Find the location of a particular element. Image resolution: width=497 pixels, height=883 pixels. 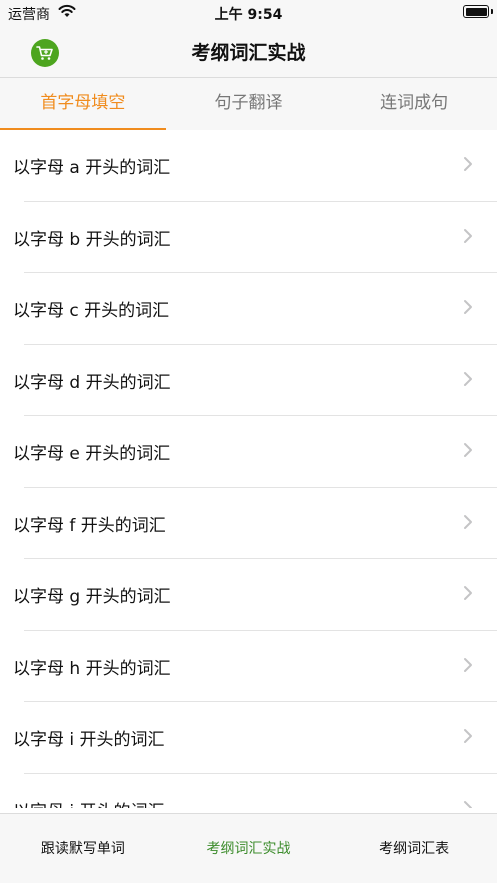

list-item-label: 以字母 i 开头的词汇 is located at coordinates (89, 740).